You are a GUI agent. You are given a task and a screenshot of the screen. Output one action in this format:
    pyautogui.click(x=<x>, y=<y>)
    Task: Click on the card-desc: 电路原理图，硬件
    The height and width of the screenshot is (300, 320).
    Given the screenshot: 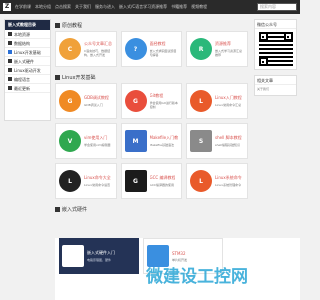 What is the action you would take?
    pyautogui.click(x=99, y=260)
    